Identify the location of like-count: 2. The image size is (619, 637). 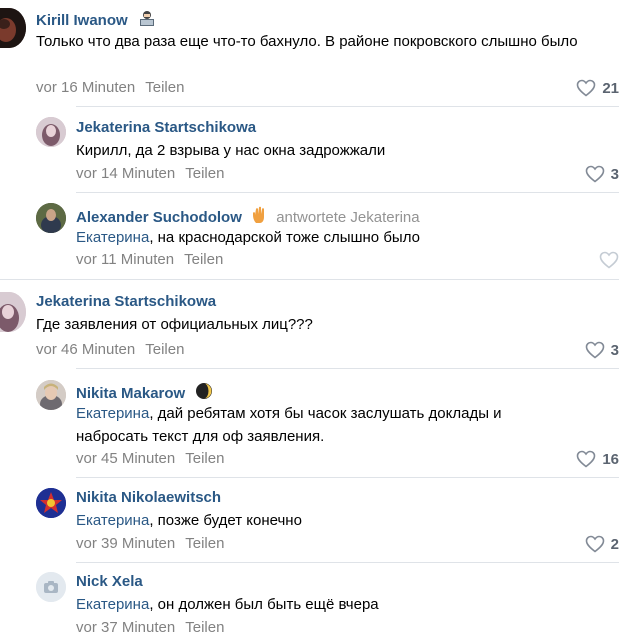
(614, 544).